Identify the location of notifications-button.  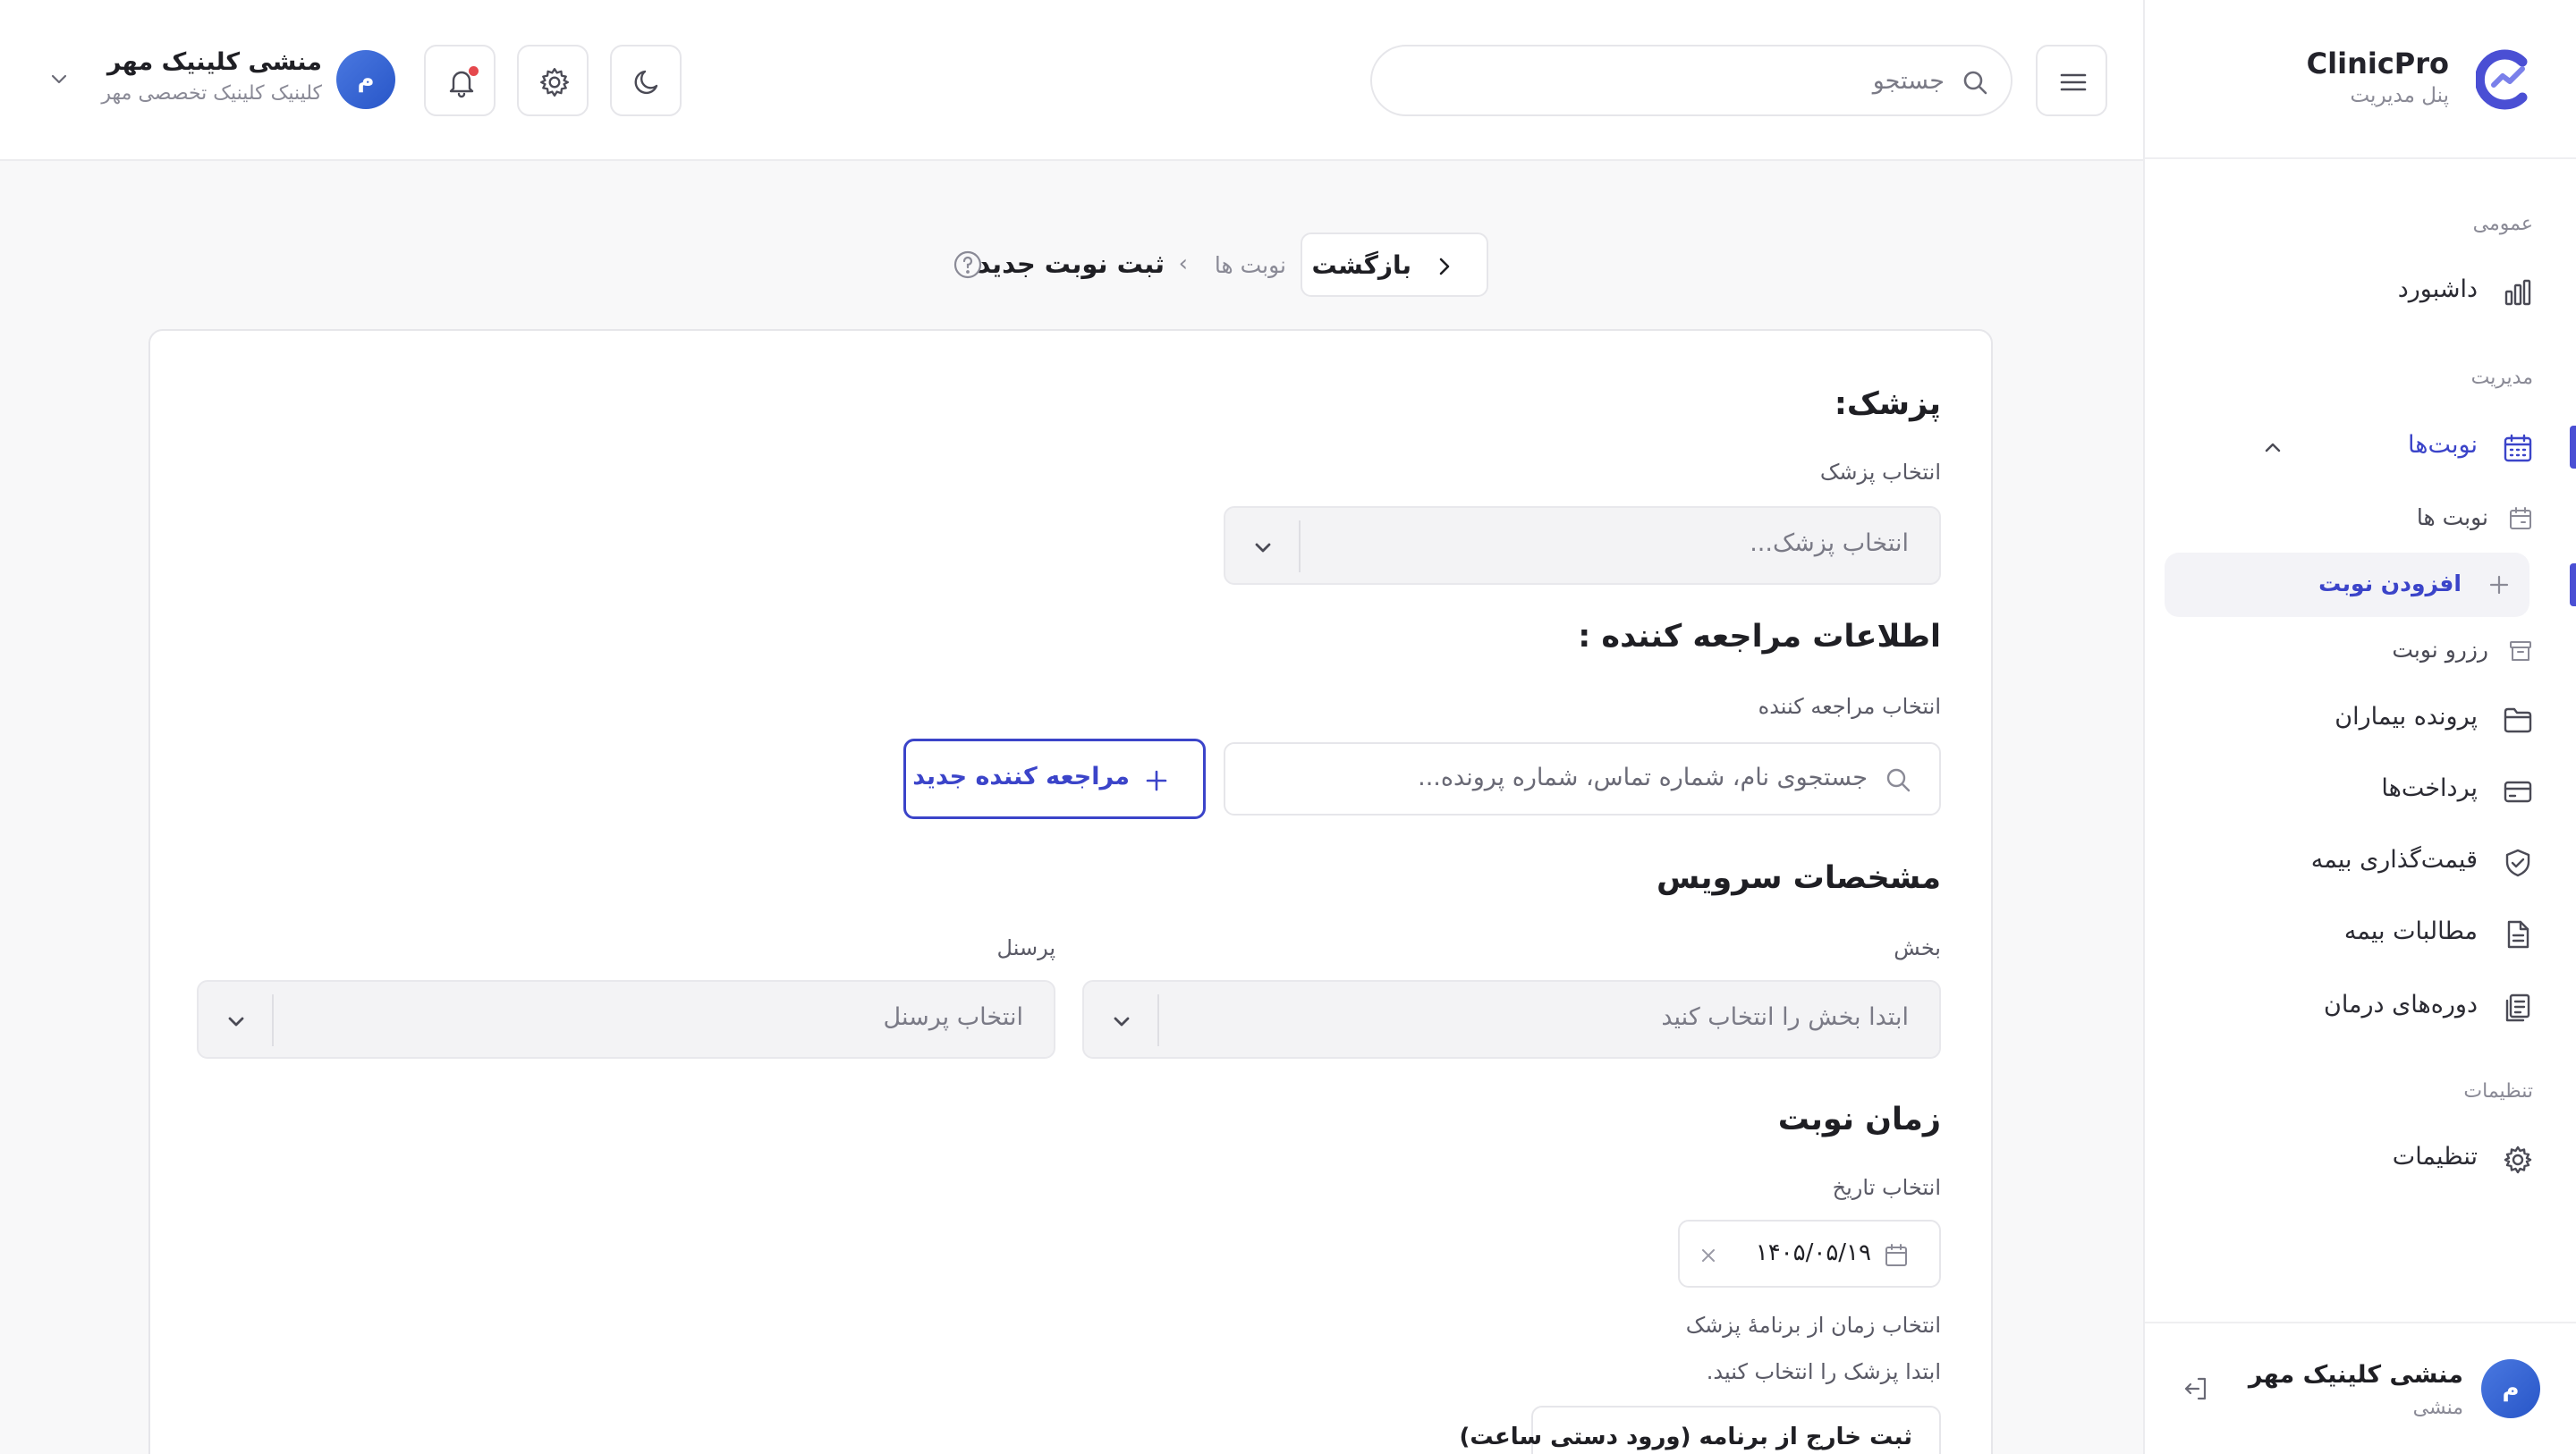
(460, 80).